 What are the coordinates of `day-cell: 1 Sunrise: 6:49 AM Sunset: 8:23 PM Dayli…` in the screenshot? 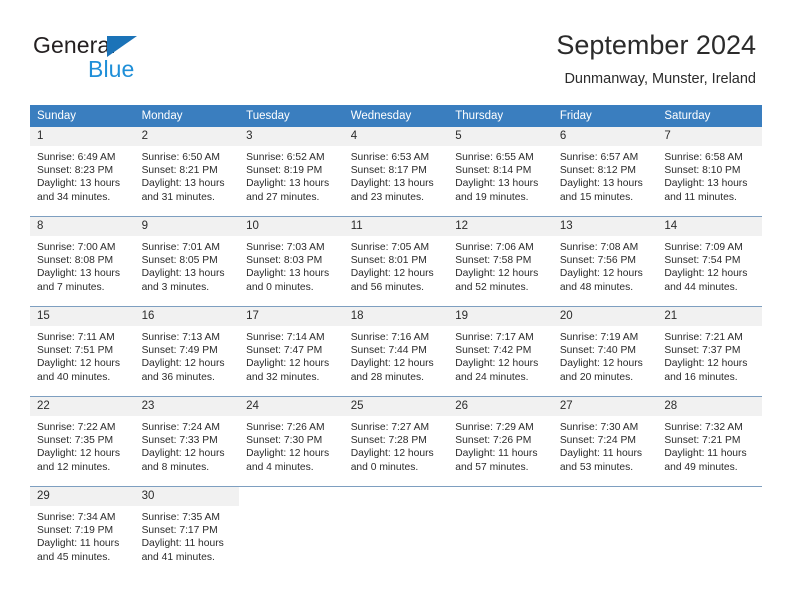 It's located at (82, 172).